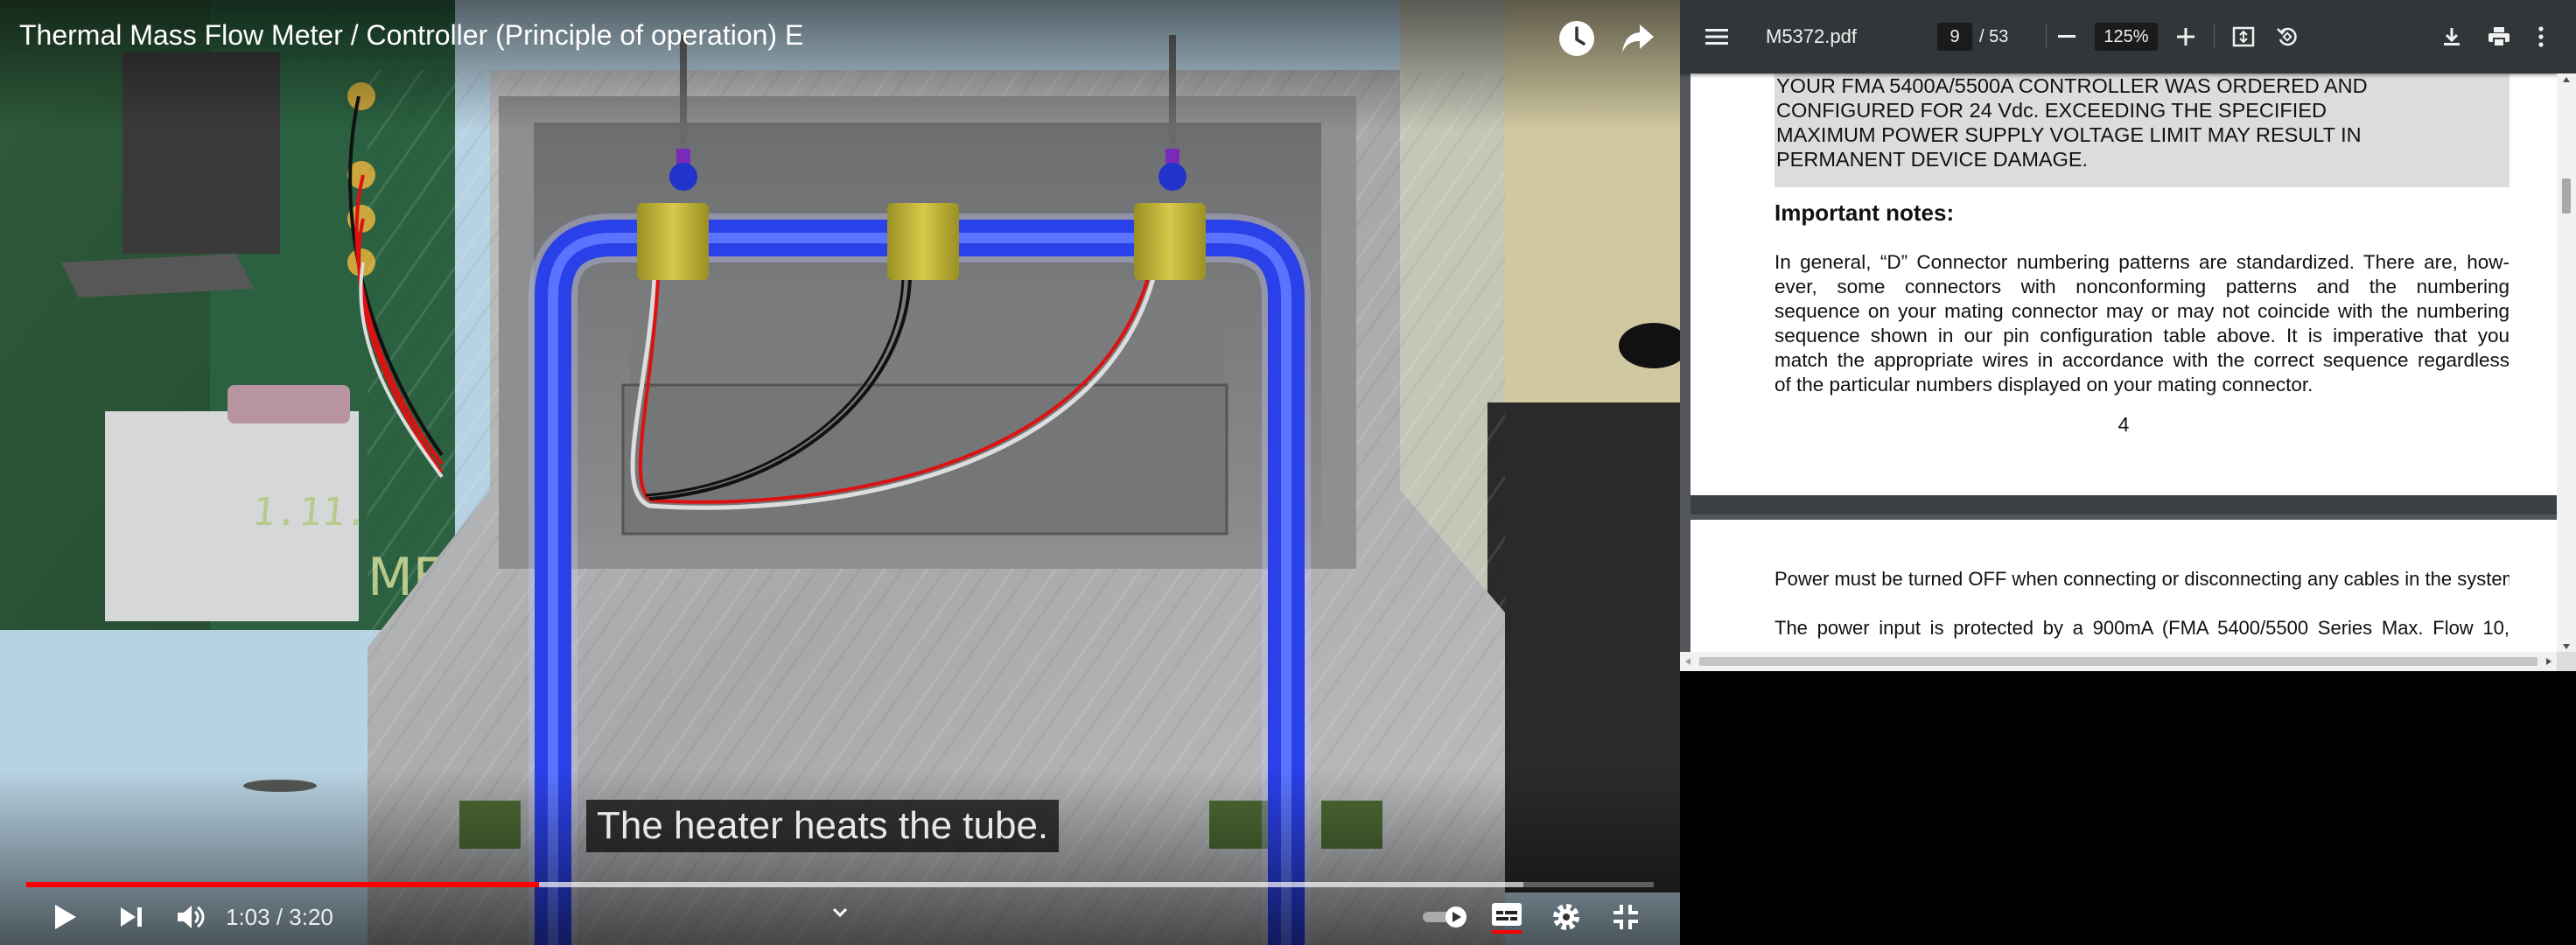 The image size is (2576, 945). I want to click on more-vert-icon, so click(2541, 36).